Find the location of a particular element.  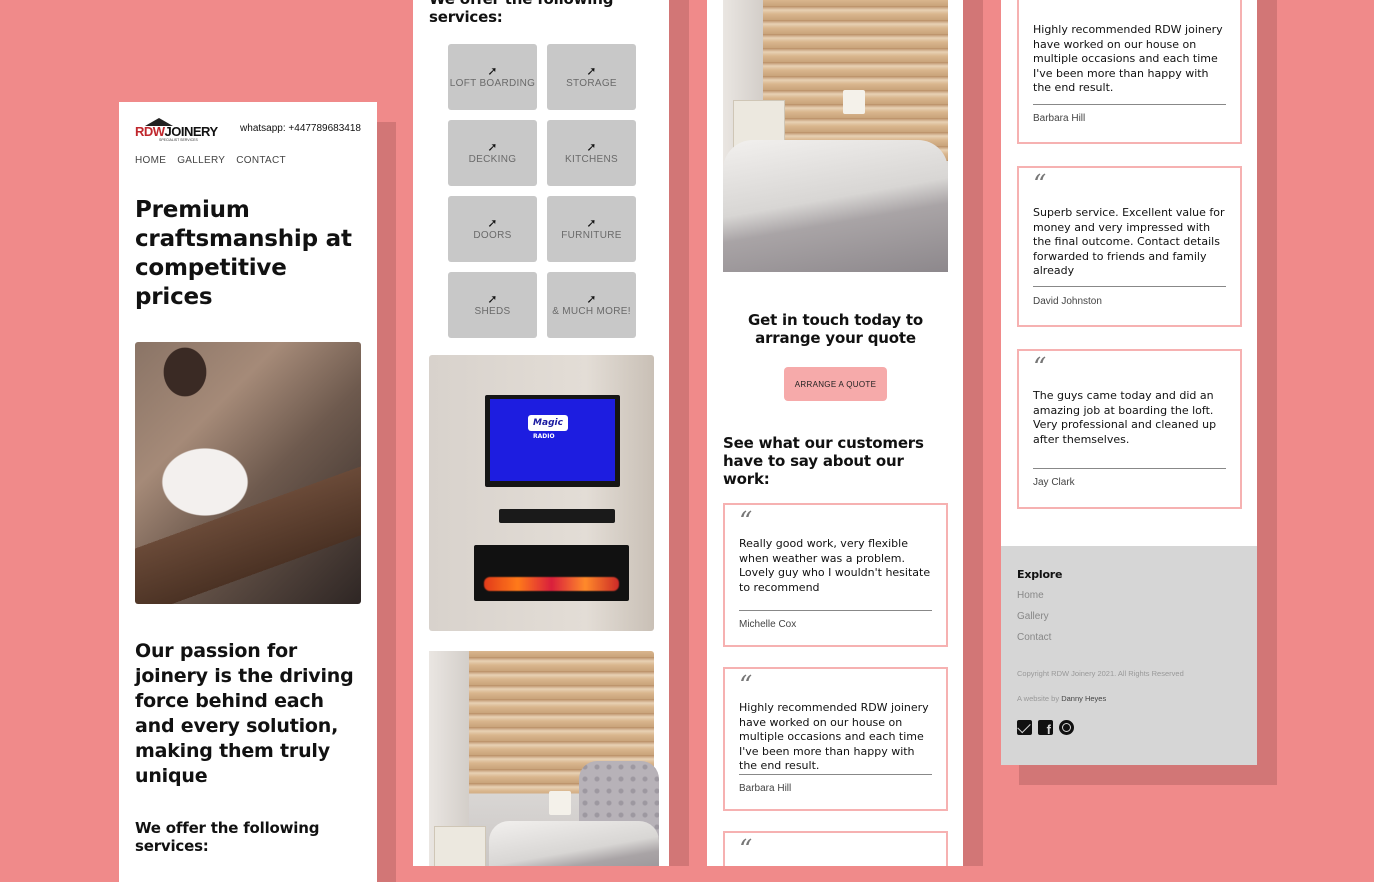

soundbar is located at coordinates (557, 516).